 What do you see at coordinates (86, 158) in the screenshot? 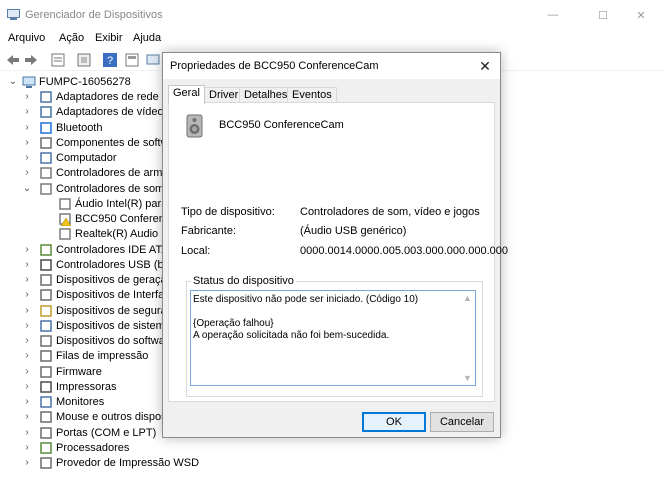
I see `tree-item-label: Computador` at bounding box center [86, 158].